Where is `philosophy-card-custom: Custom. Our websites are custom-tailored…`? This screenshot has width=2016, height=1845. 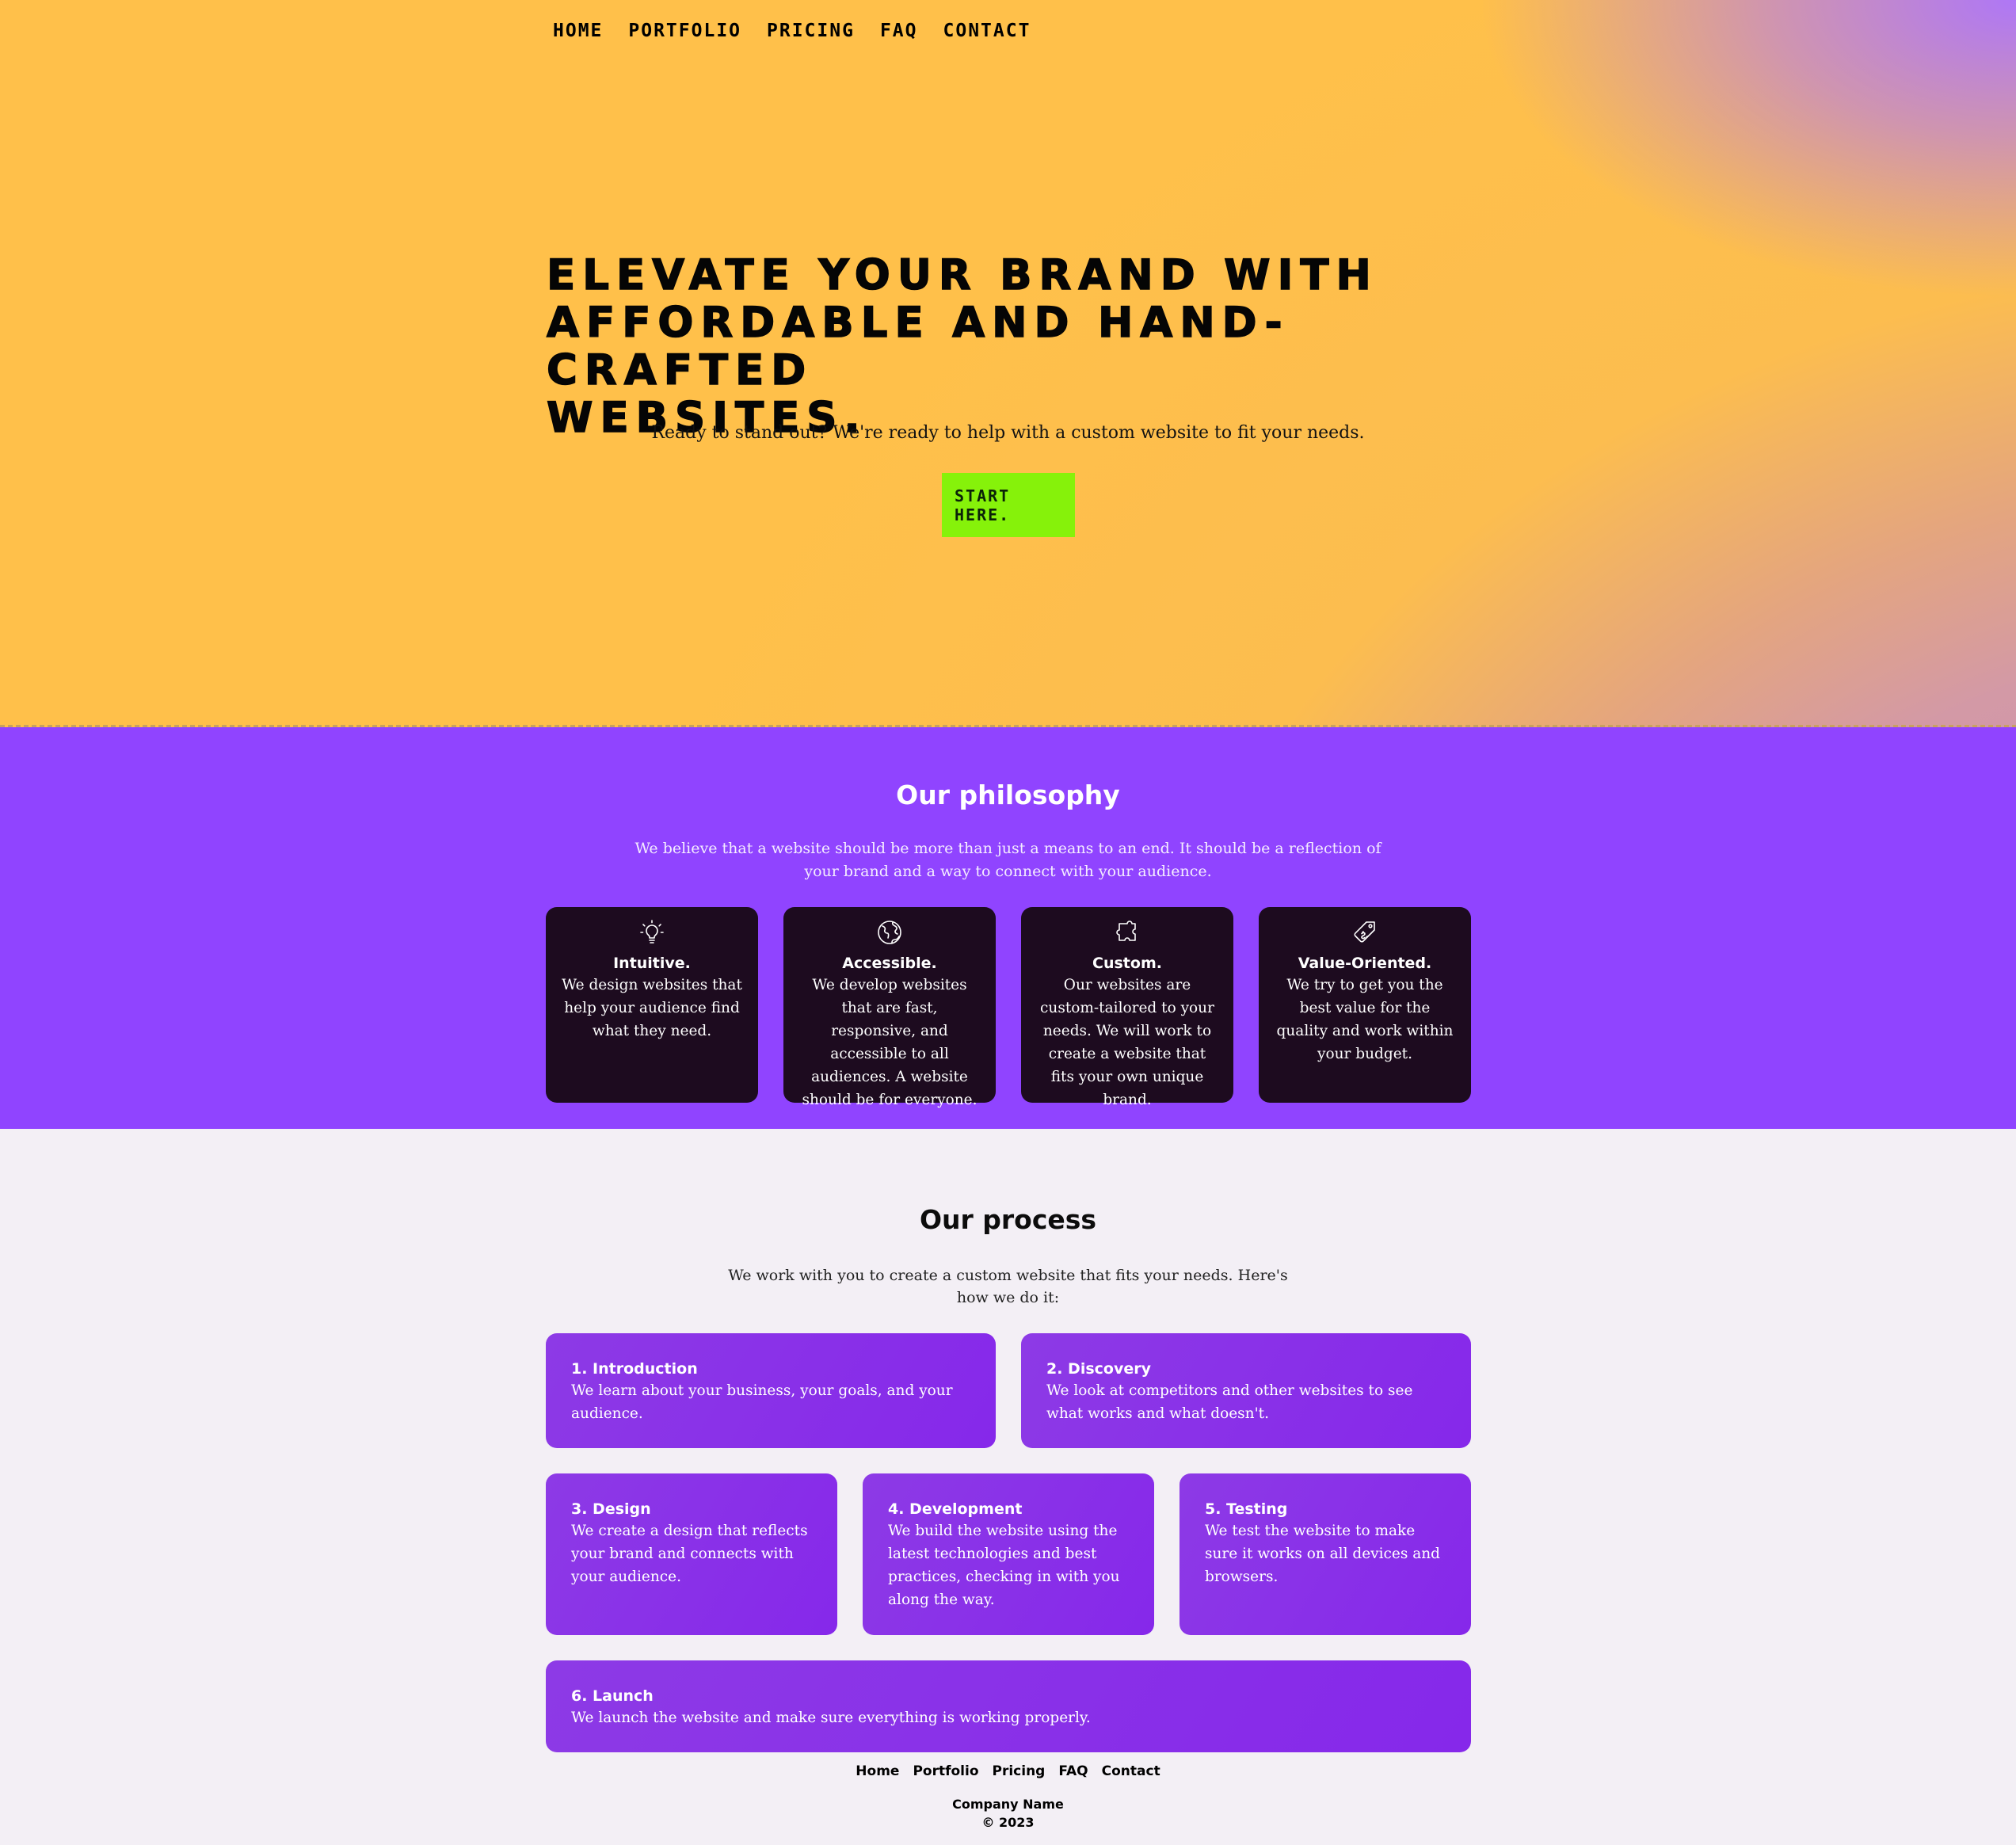
philosophy-card-custom: Custom. Our websites are custom-tailored… is located at coordinates (1127, 1007).